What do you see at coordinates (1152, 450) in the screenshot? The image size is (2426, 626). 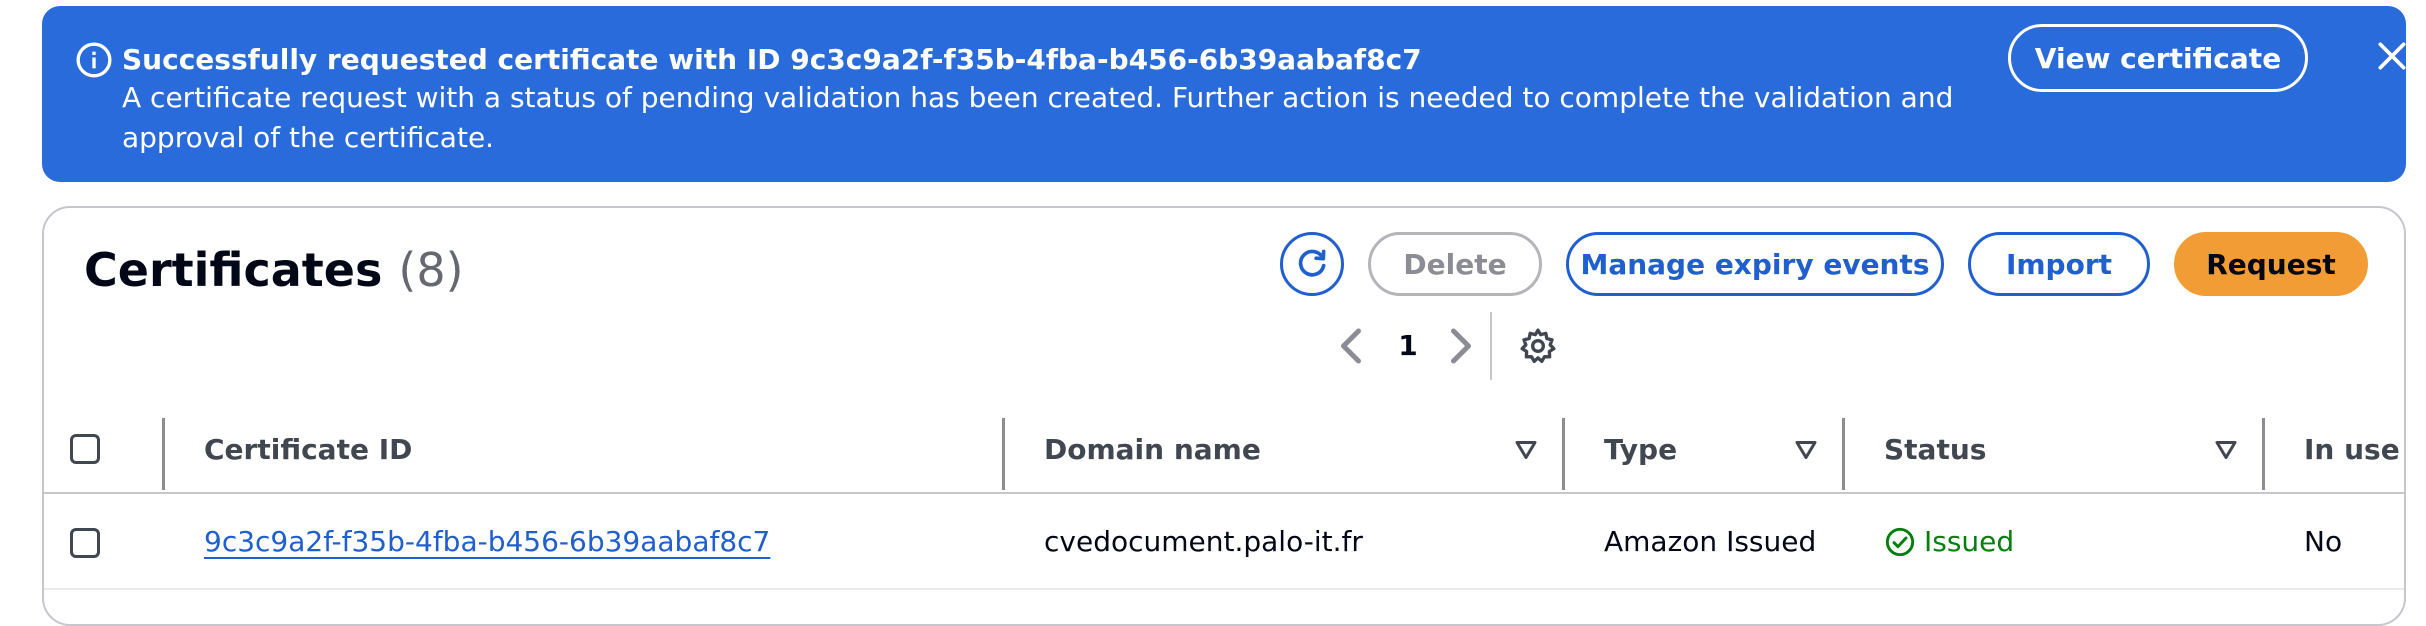 I see `column-header-domain-name: Domain name` at bounding box center [1152, 450].